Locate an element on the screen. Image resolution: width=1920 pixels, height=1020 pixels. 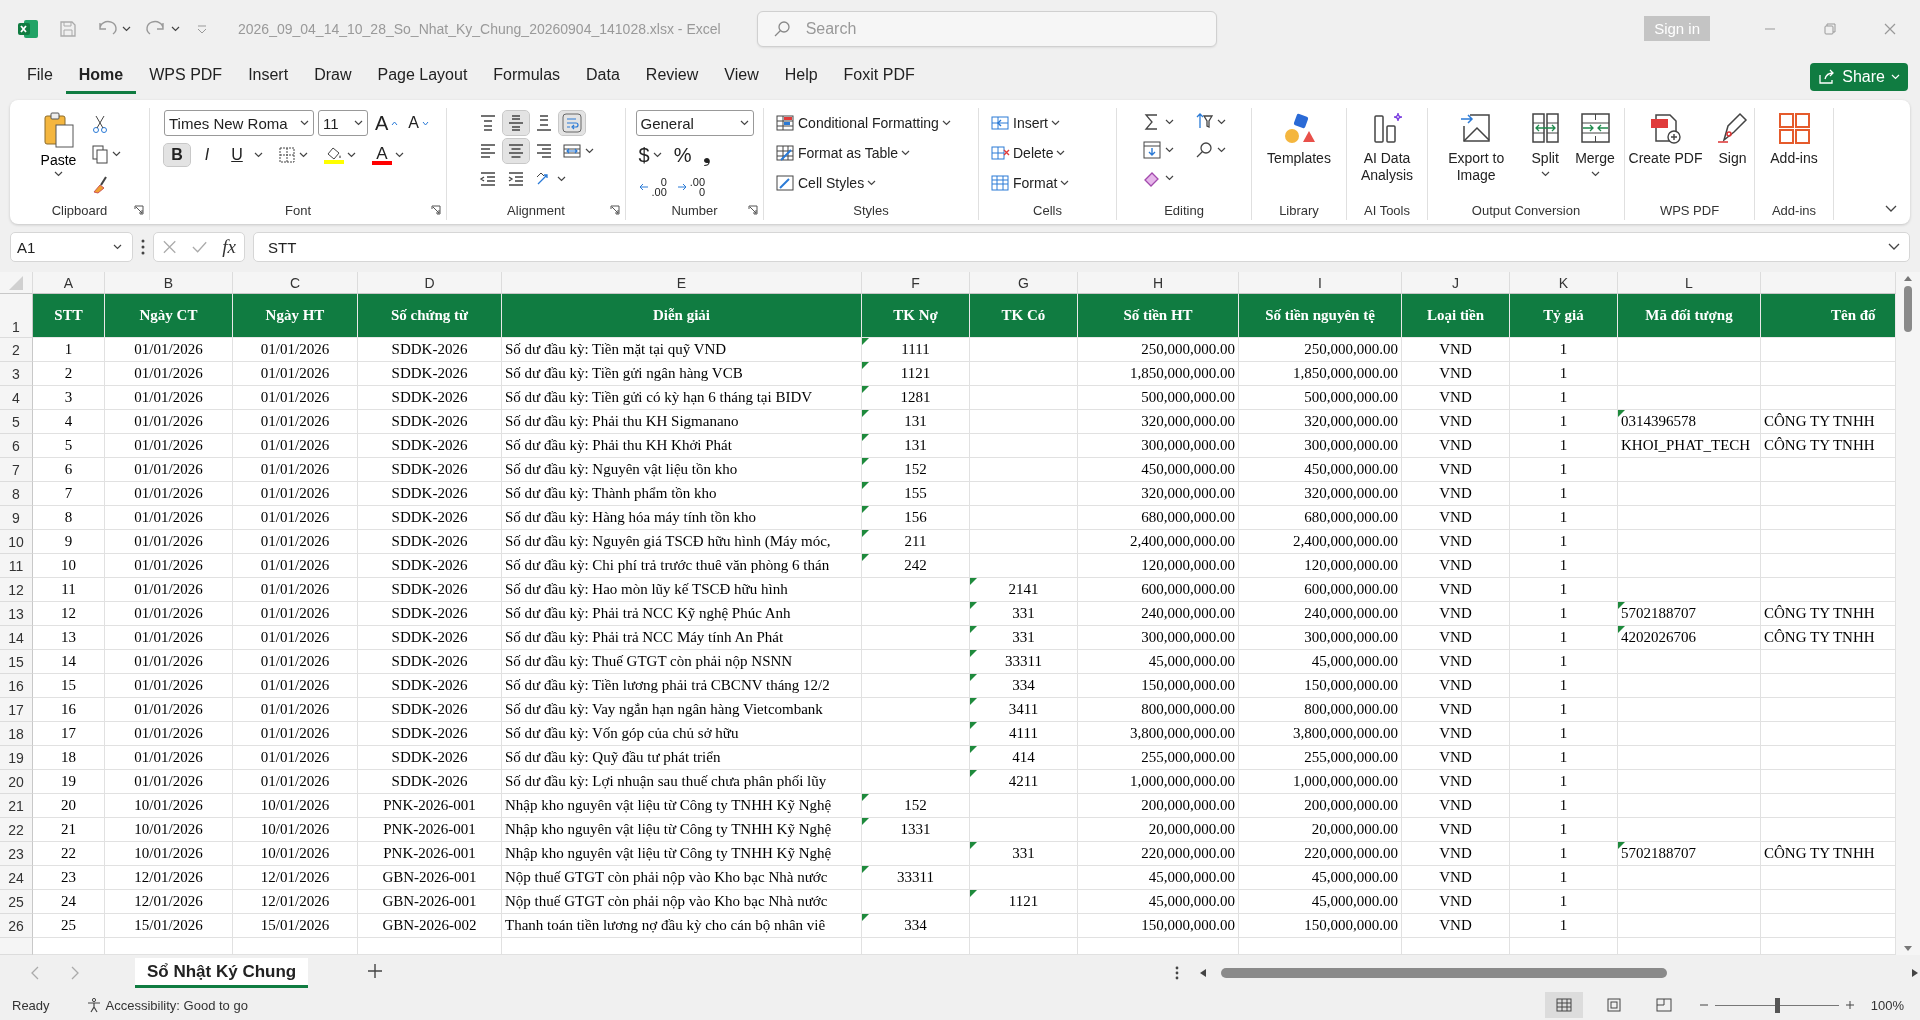
row-number: 9 is located at coordinates (16, 518).